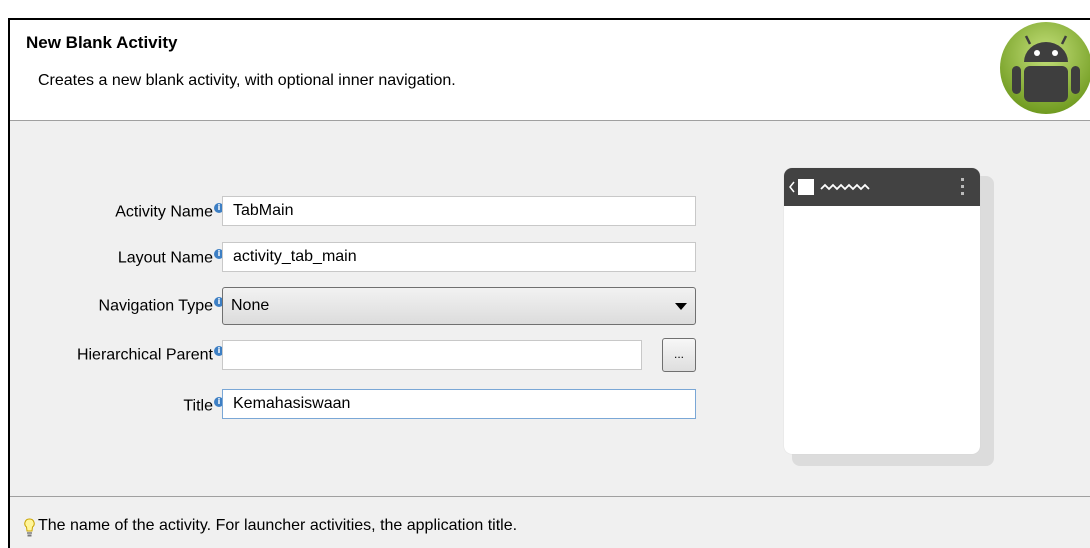  What do you see at coordinates (882, 311) in the screenshot?
I see `activity-preview` at bounding box center [882, 311].